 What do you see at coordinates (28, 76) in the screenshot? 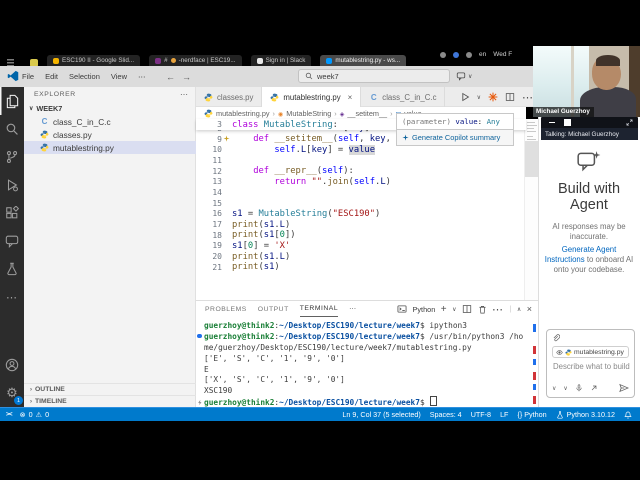
I see `menu-item-file: File` at bounding box center [28, 76].